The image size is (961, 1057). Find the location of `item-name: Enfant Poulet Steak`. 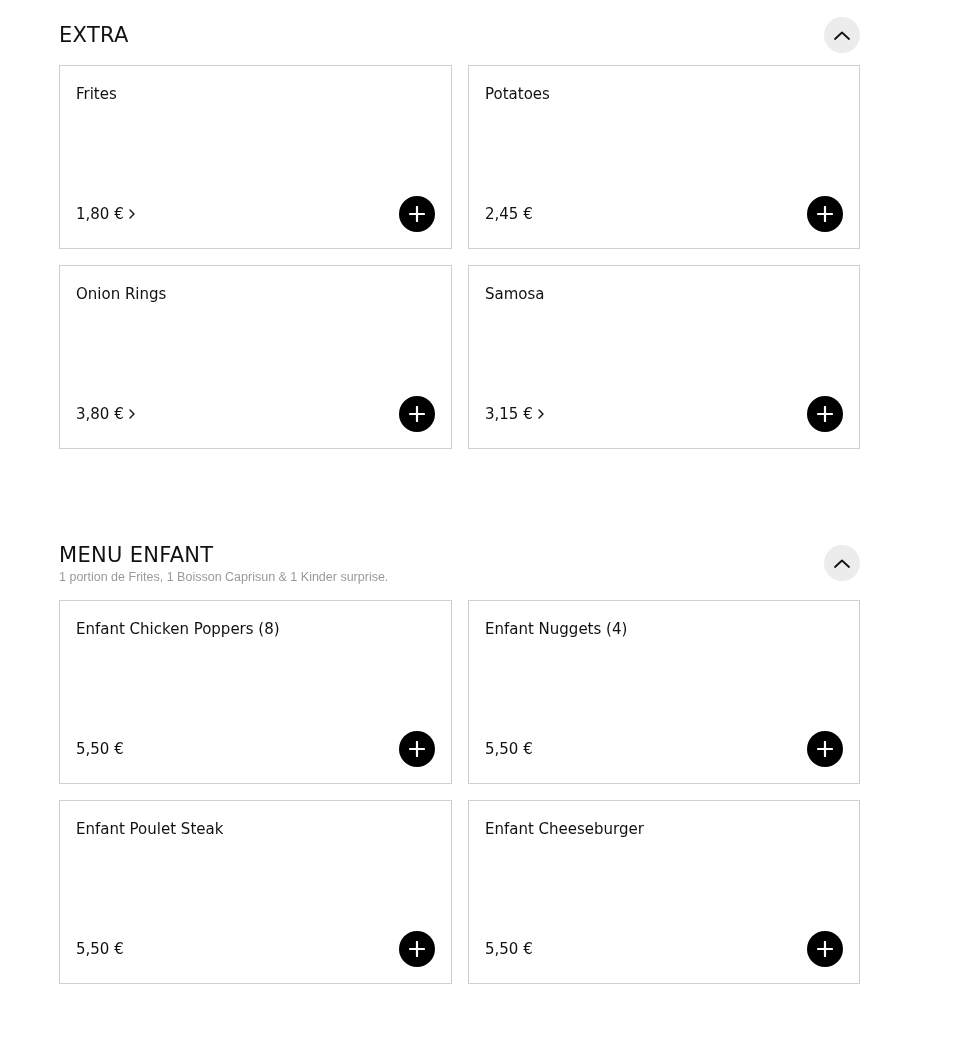

item-name: Enfant Poulet Steak is located at coordinates (150, 829).